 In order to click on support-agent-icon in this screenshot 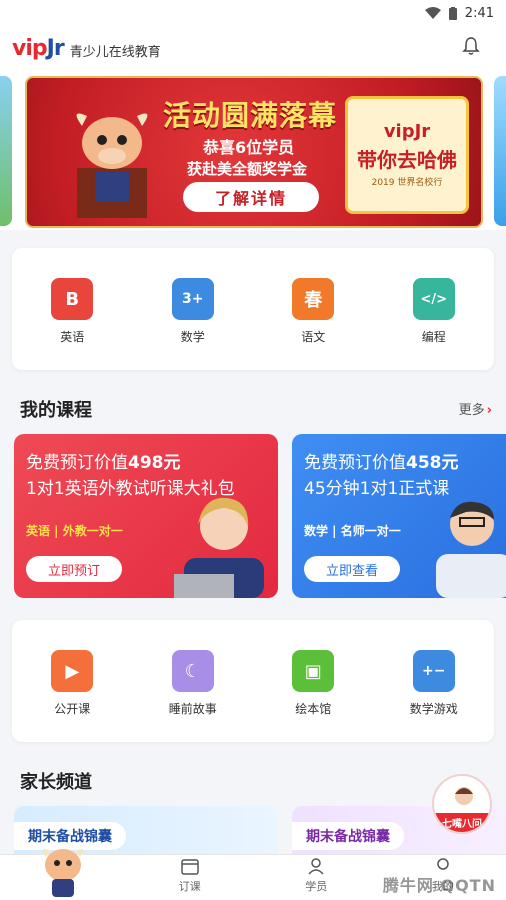, I will do `click(464, 796)`.